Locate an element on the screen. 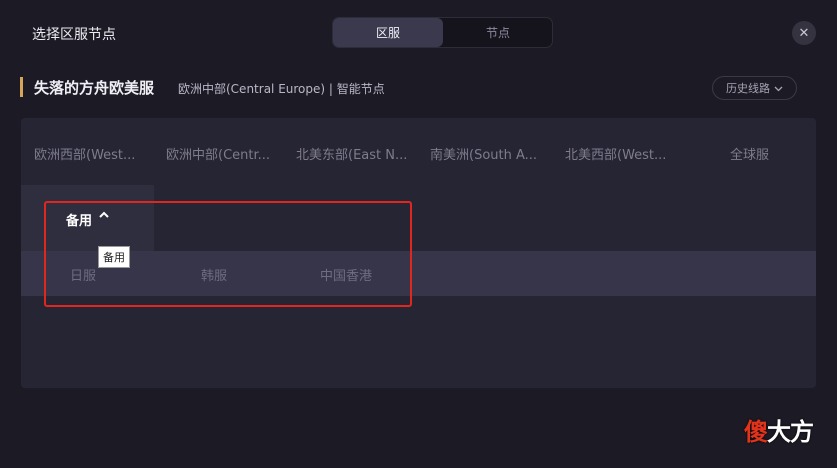 The image size is (837, 468). game-accent-bar is located at coordinates (21, 87).